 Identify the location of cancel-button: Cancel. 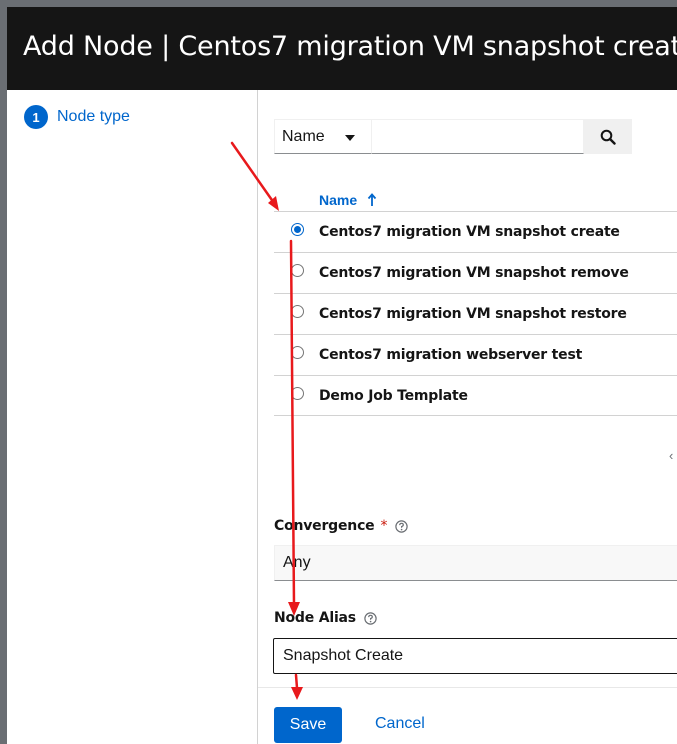
(400, 724).